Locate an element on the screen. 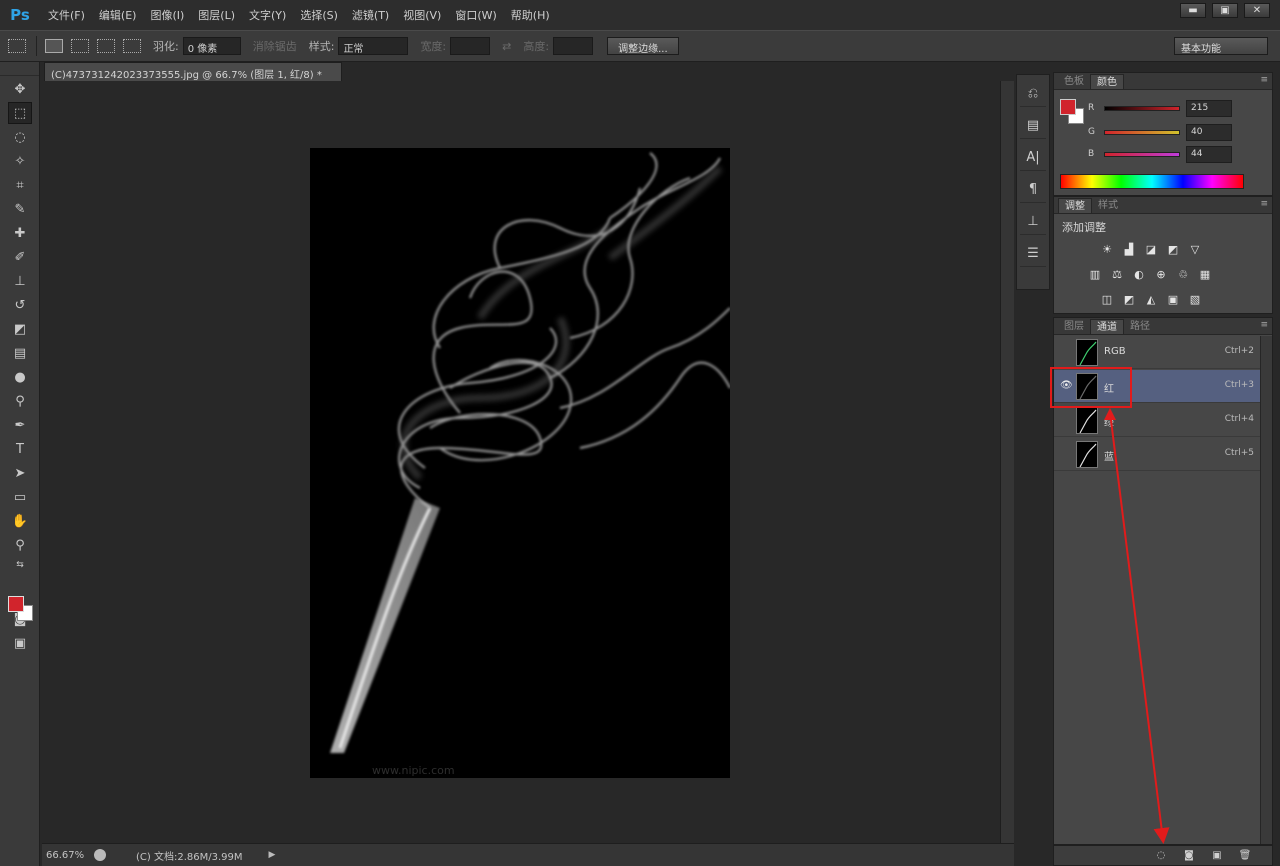 This screenshot has width=1280, height=866. history-panel-icon: ⎌ is located at coordinates (1033, 94).